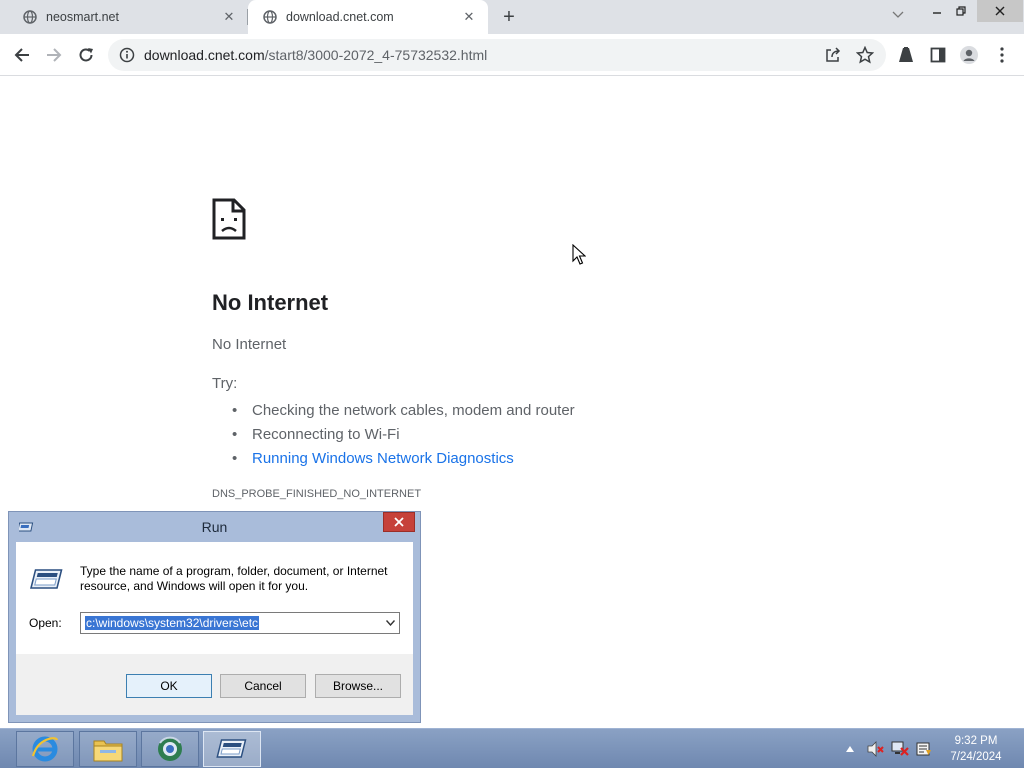 The image size is (1024, 768). What do you see at coordinates (923, 748) in the screenshot?
I see `action-center-icon` at bounding box center [923, 748].